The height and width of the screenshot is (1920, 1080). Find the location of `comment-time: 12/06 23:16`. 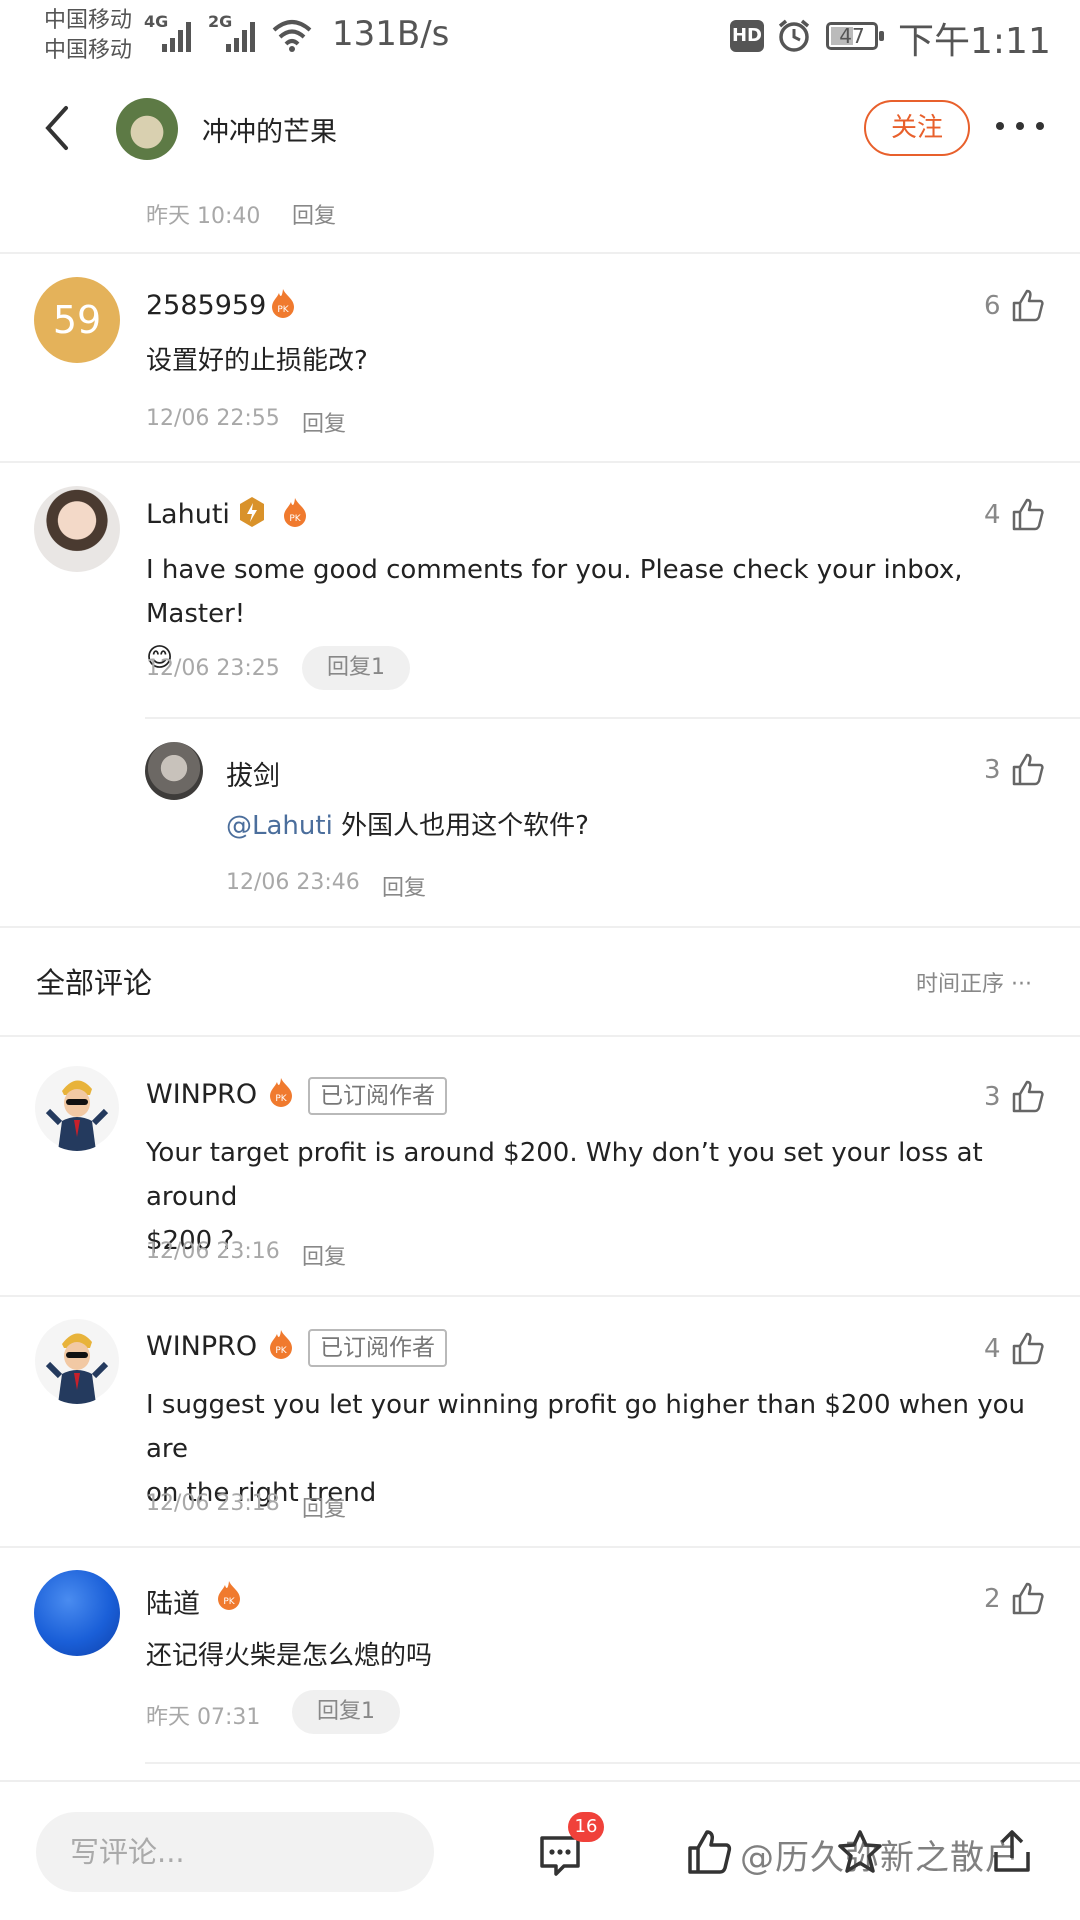

comment-time: 12/06 23:16 is located at coordinates (213, 1251).